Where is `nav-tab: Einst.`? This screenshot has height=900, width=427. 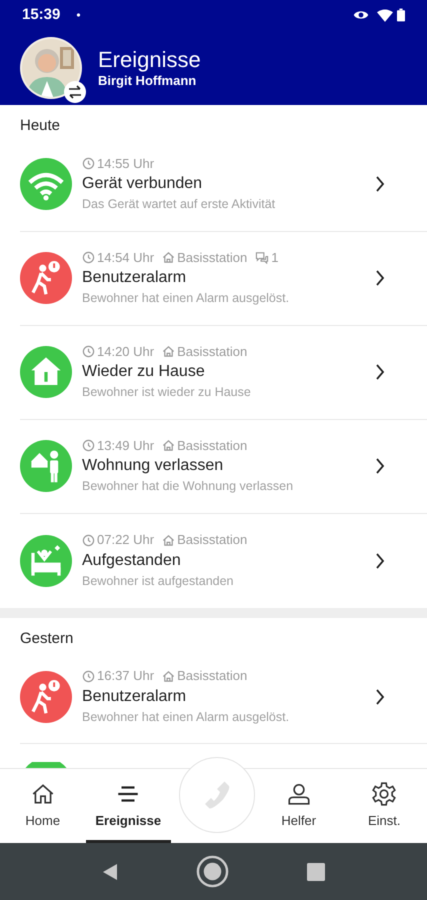
nav-tab: Einst. is located at coordinates (384, 806).